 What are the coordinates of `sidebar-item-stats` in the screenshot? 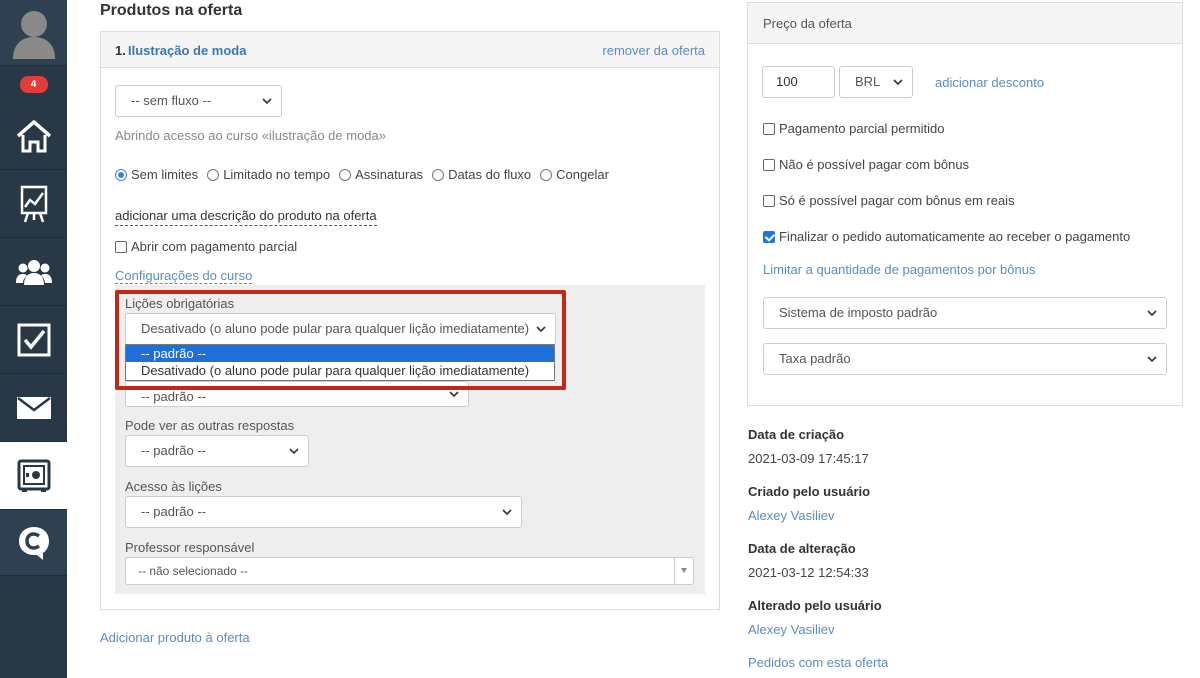 It's located at (33, 204).